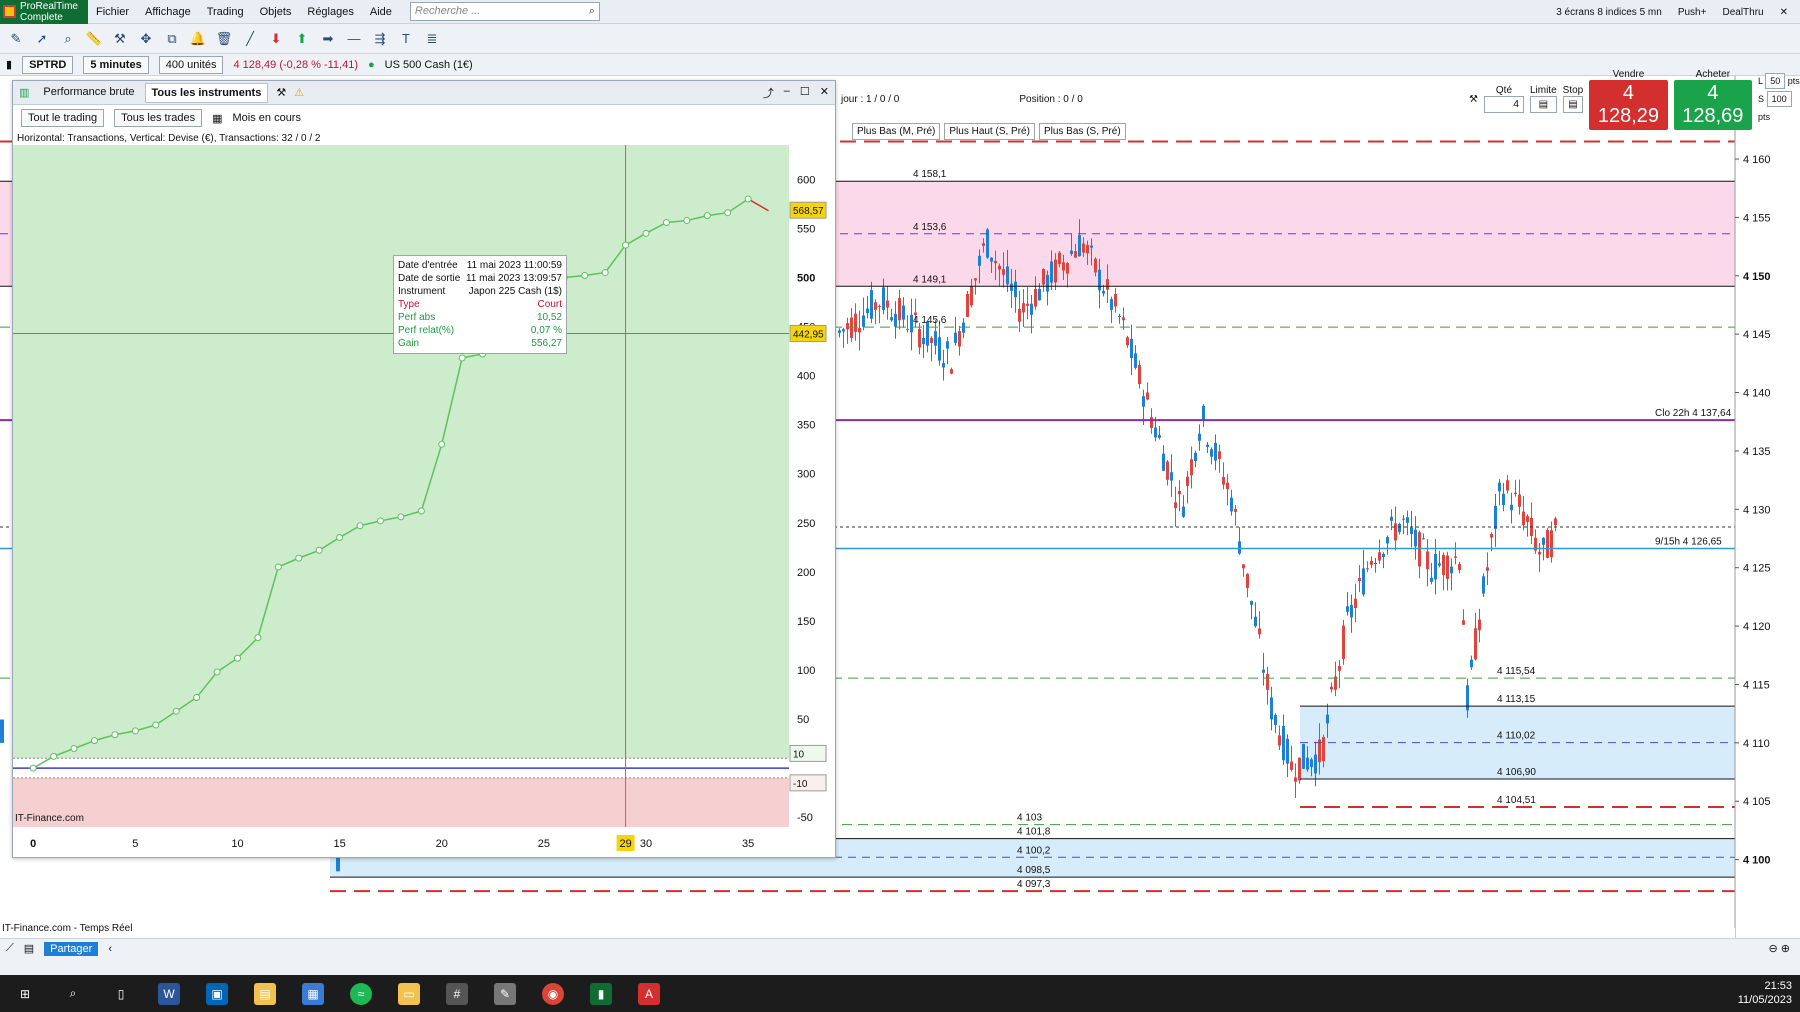  I want to click on period-label: Mois en cours, so click(267, 118).